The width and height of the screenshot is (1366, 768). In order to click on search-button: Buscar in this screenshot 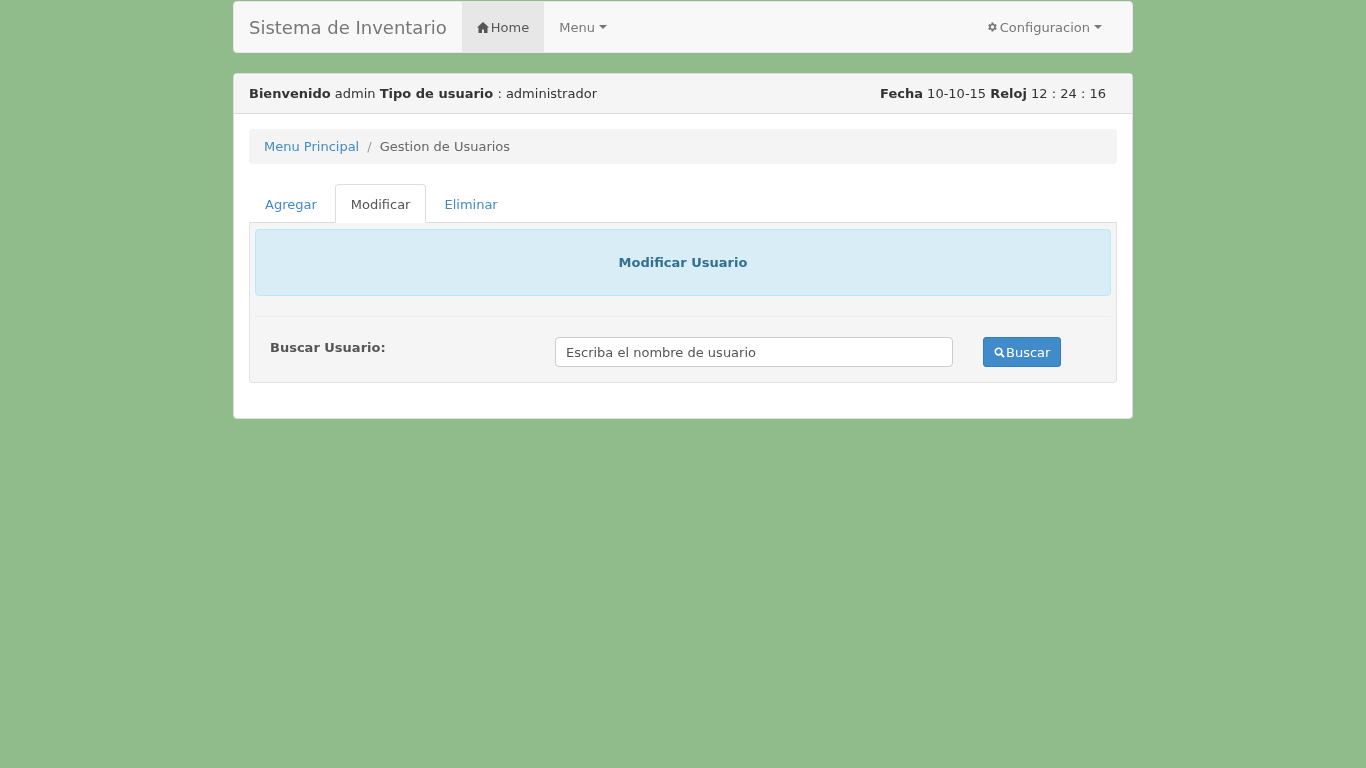, I will do `click(1022, 352)`.